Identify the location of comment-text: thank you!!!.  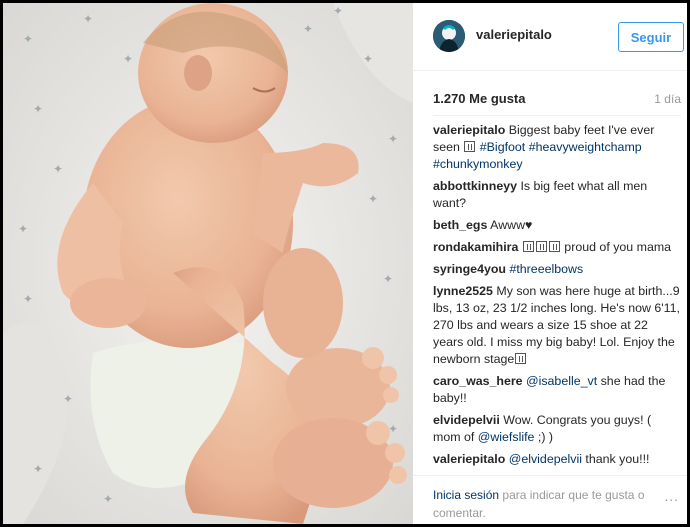
(617, 459).